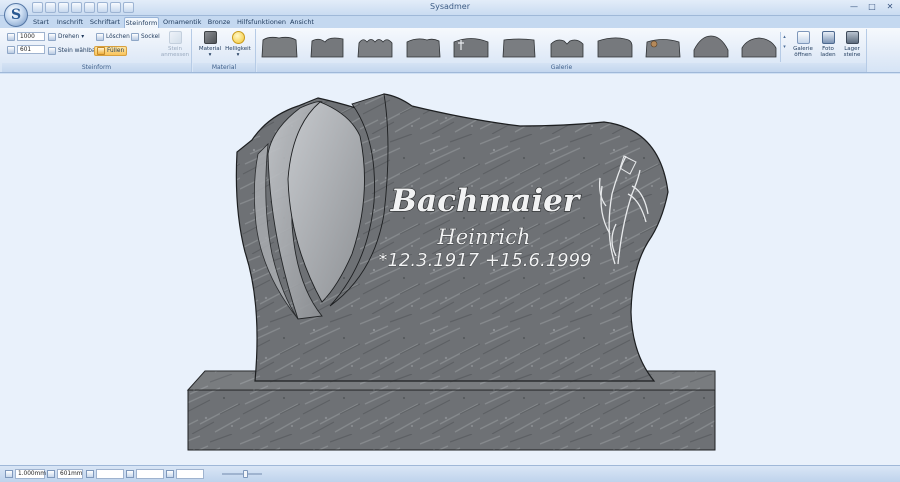  I want to click on gallery-scrollbar: ▴ ▾, so click(784, 47).